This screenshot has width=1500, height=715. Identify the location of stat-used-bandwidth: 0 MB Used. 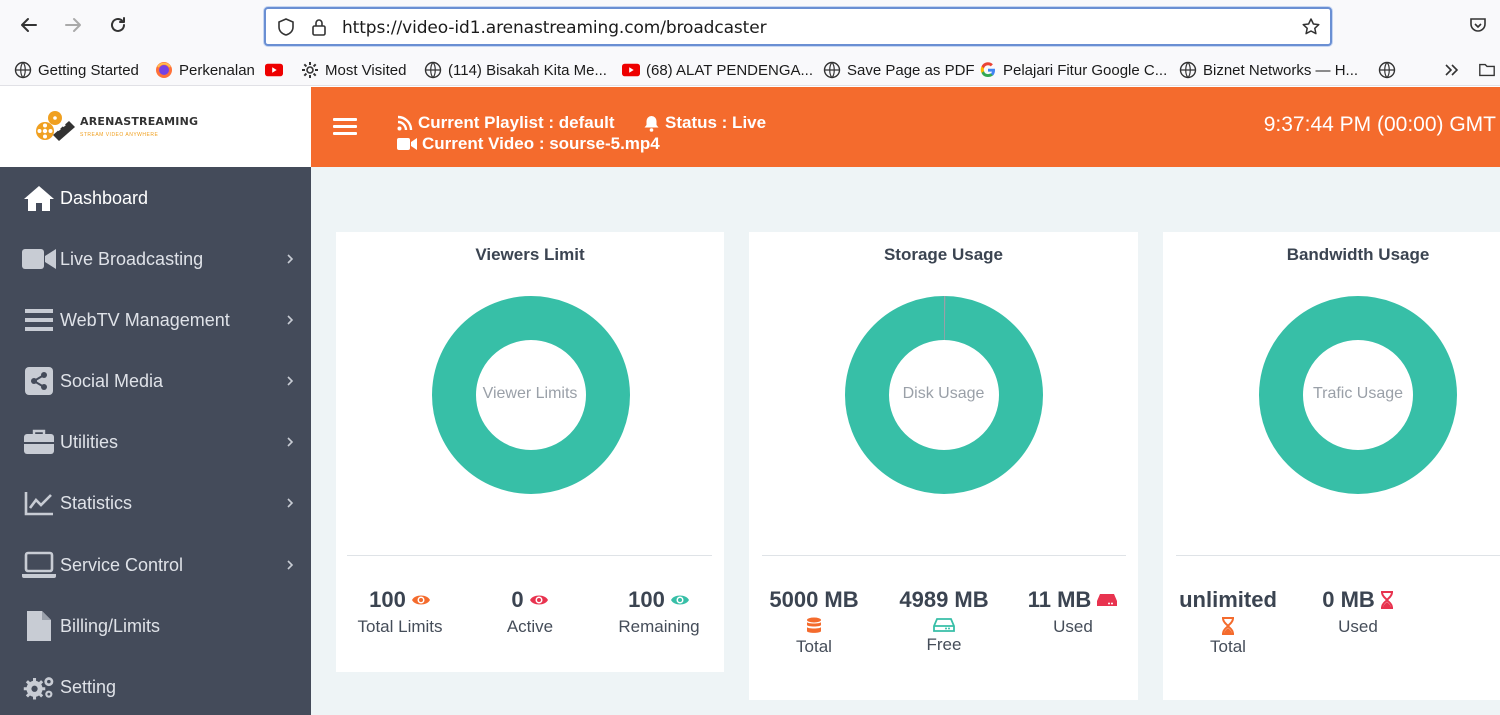
(1358, 612).